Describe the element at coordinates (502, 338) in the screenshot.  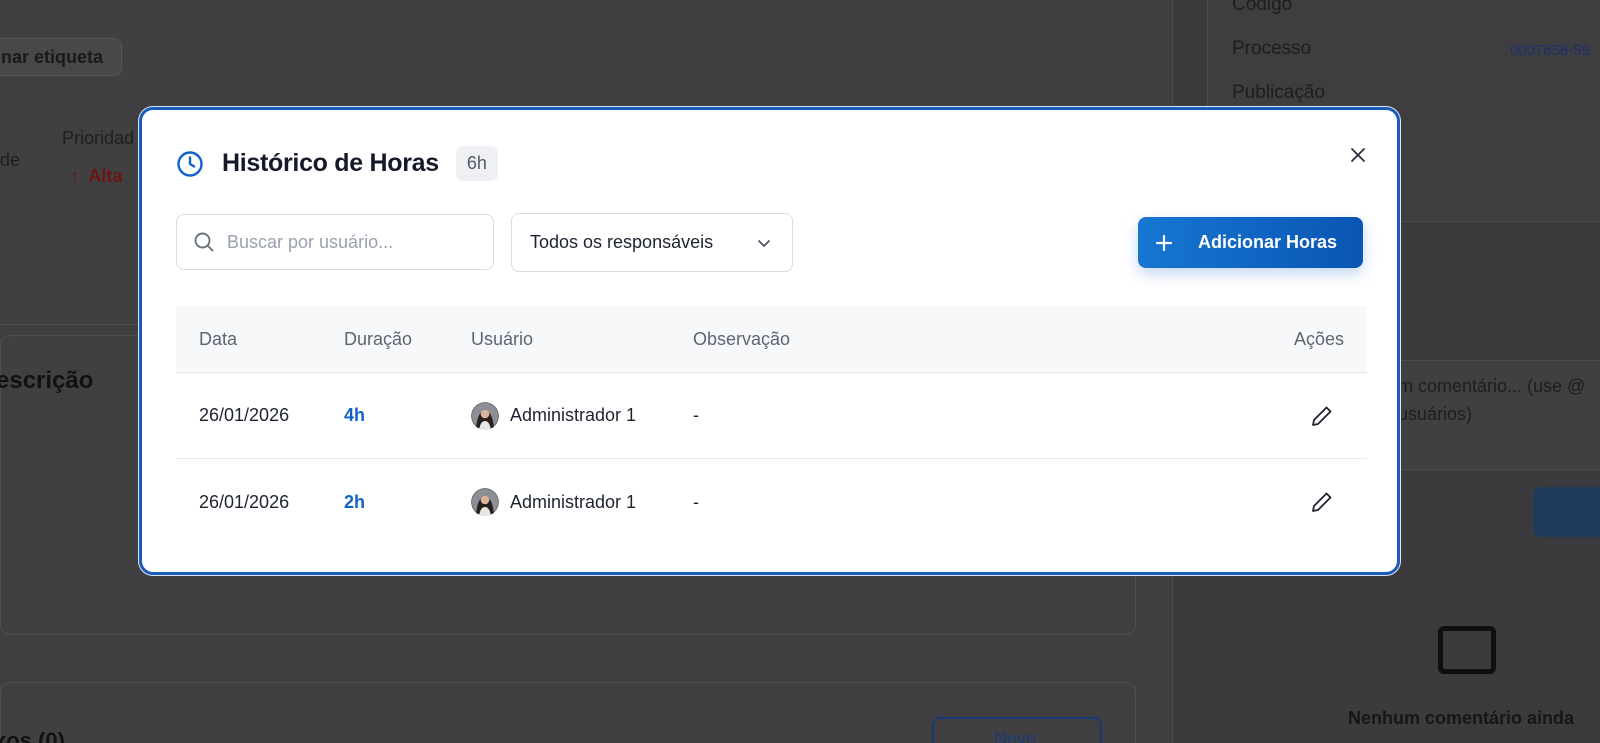
I see `column-header-user: Usuário` at that location.